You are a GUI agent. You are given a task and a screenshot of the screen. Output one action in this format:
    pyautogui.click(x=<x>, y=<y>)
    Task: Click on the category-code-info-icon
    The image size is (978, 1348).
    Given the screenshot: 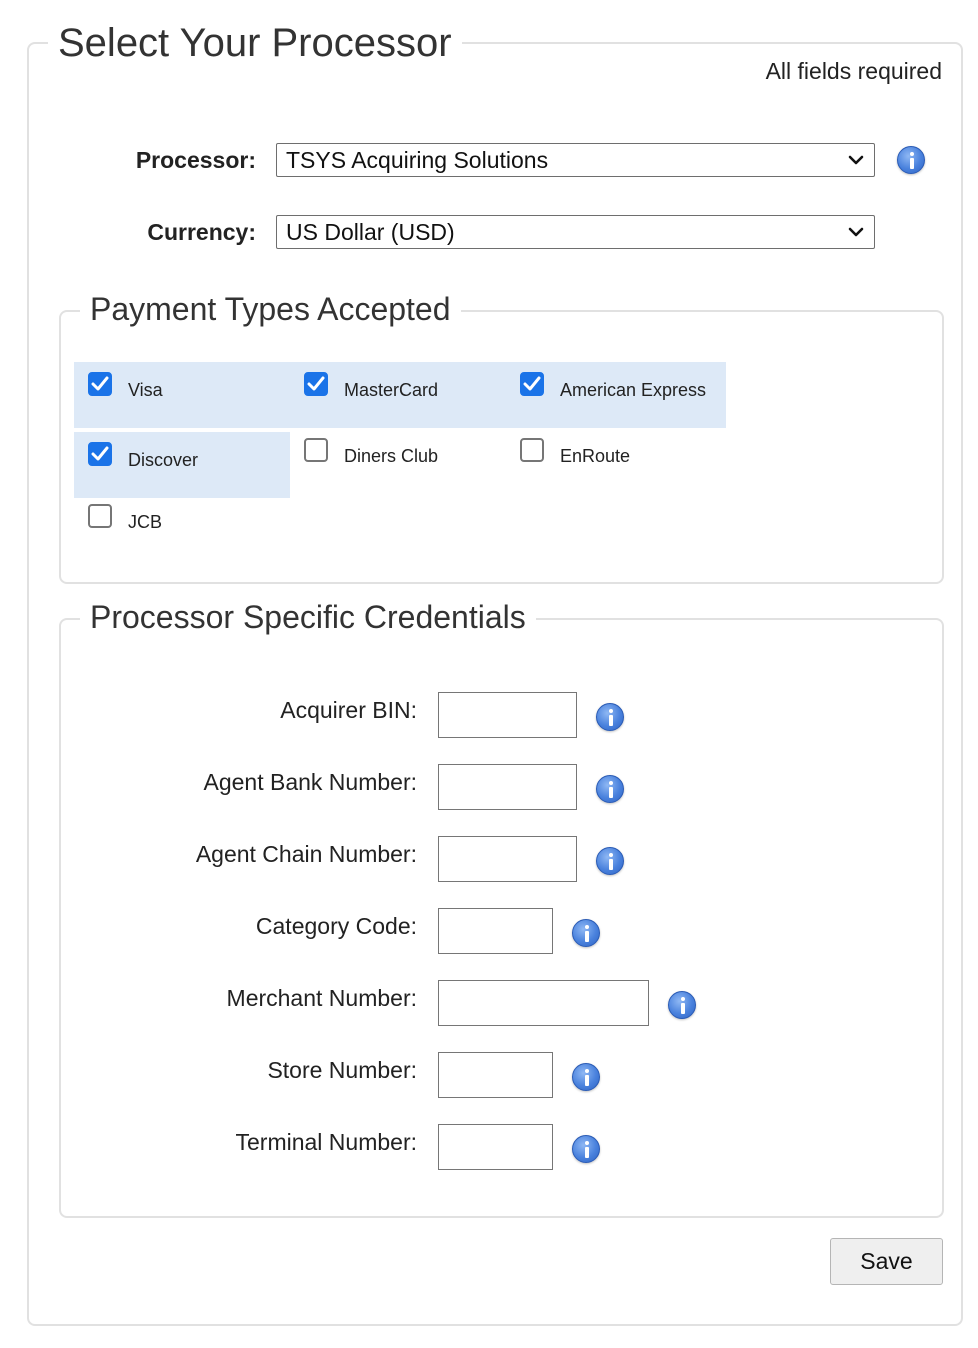 What is the action you would take?
    pyautogui.click(x=586, y=933)
    